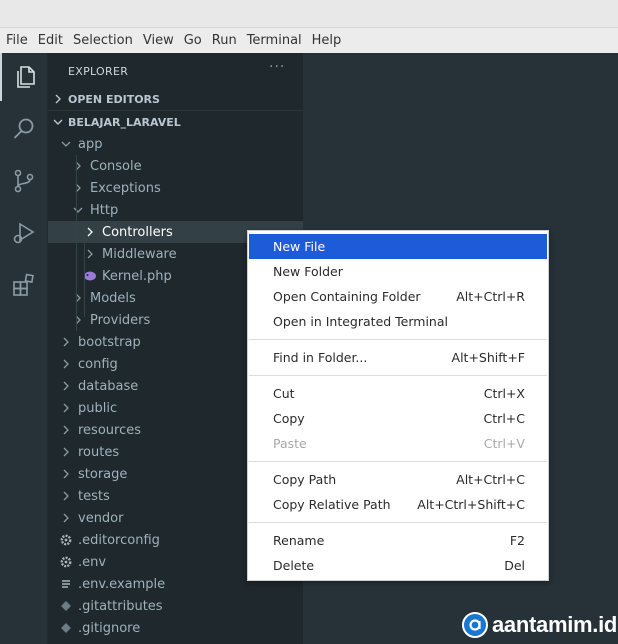 This screenshot has width=618, height=644. I want to click on more-actions-button: ···, so click(277, 67).